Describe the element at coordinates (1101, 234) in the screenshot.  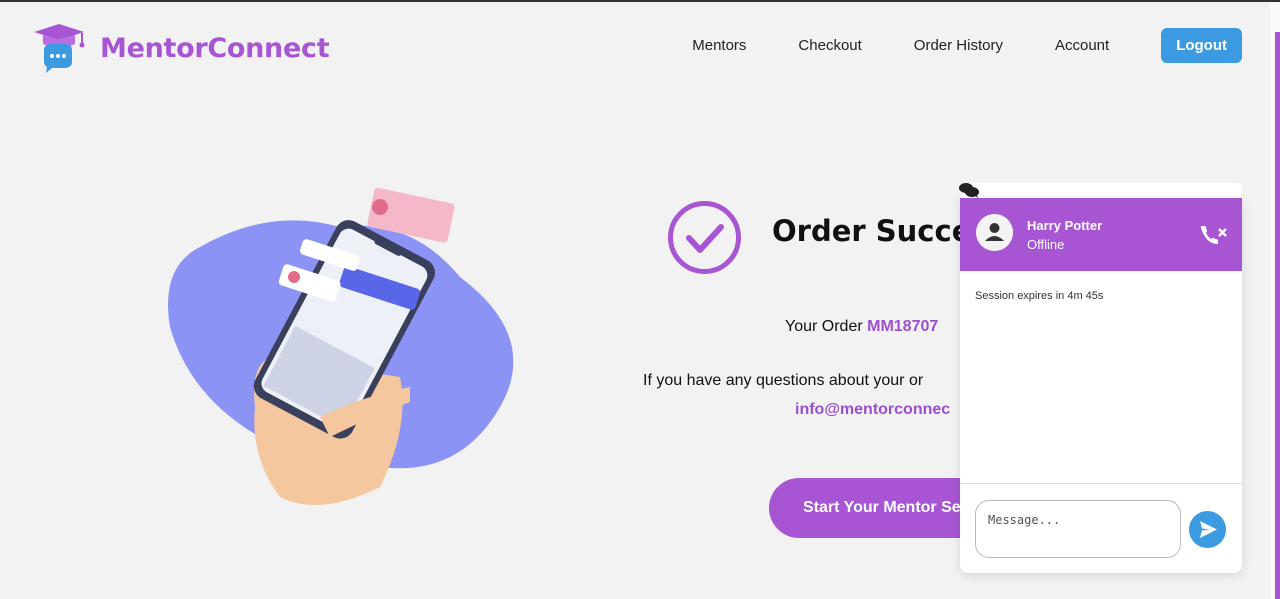
I see `chat-header: Harry Potter Offline` at that location.